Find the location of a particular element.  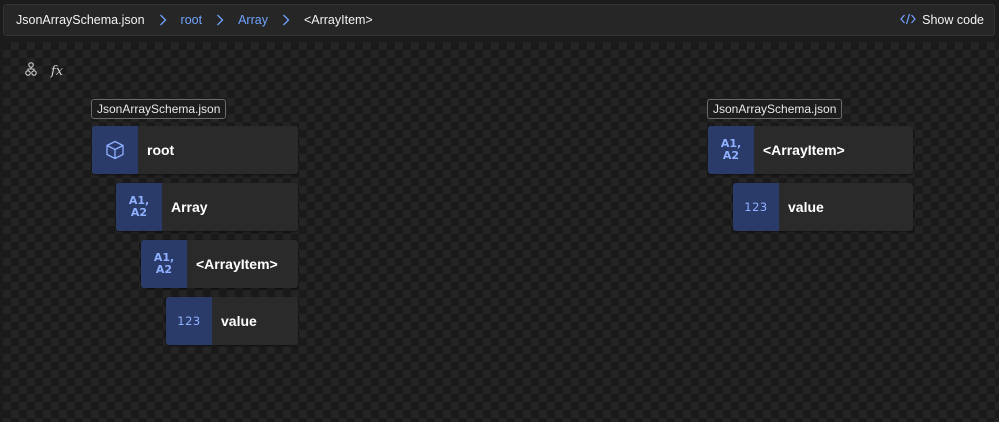

hierarchy-icon is located at coordinates (31, 71).